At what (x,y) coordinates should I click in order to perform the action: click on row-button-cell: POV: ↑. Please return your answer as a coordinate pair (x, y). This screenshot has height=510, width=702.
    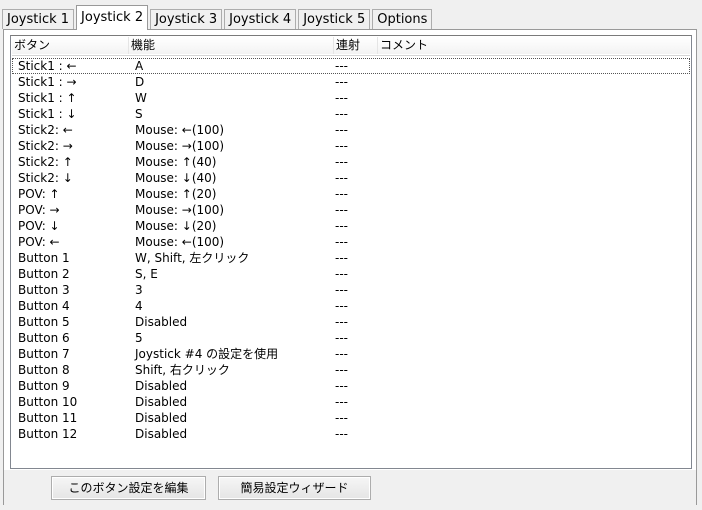
    Looking at the image, I should click on (39, 194).